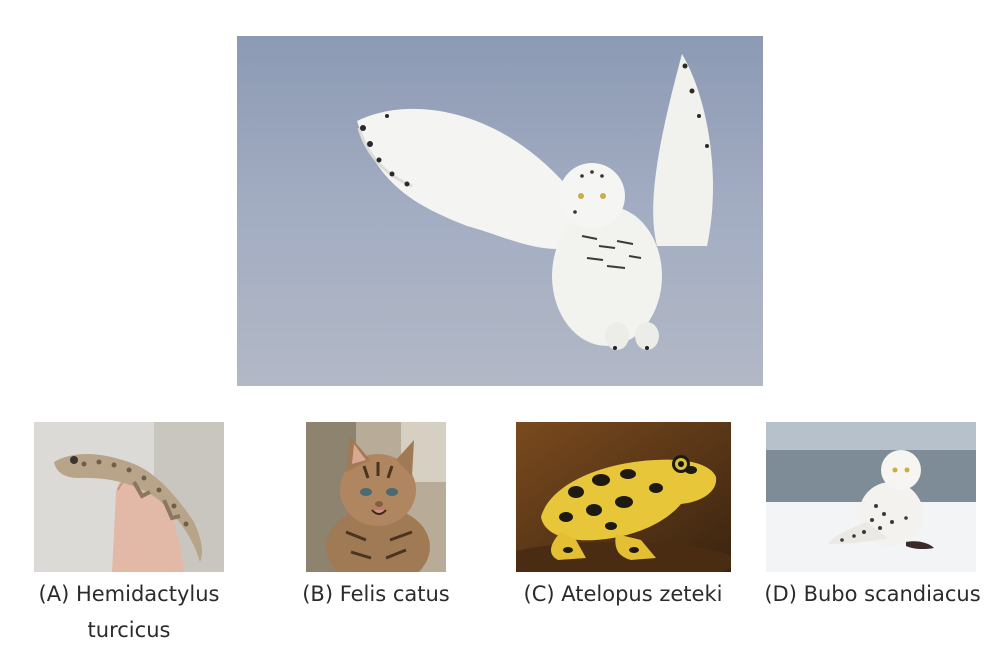 The image size is (1000, 648). Describe the element at coordinates (129, 612) in the screenshot. I see `option-a-label: (A) Hemidactylus turcicus` at that location.